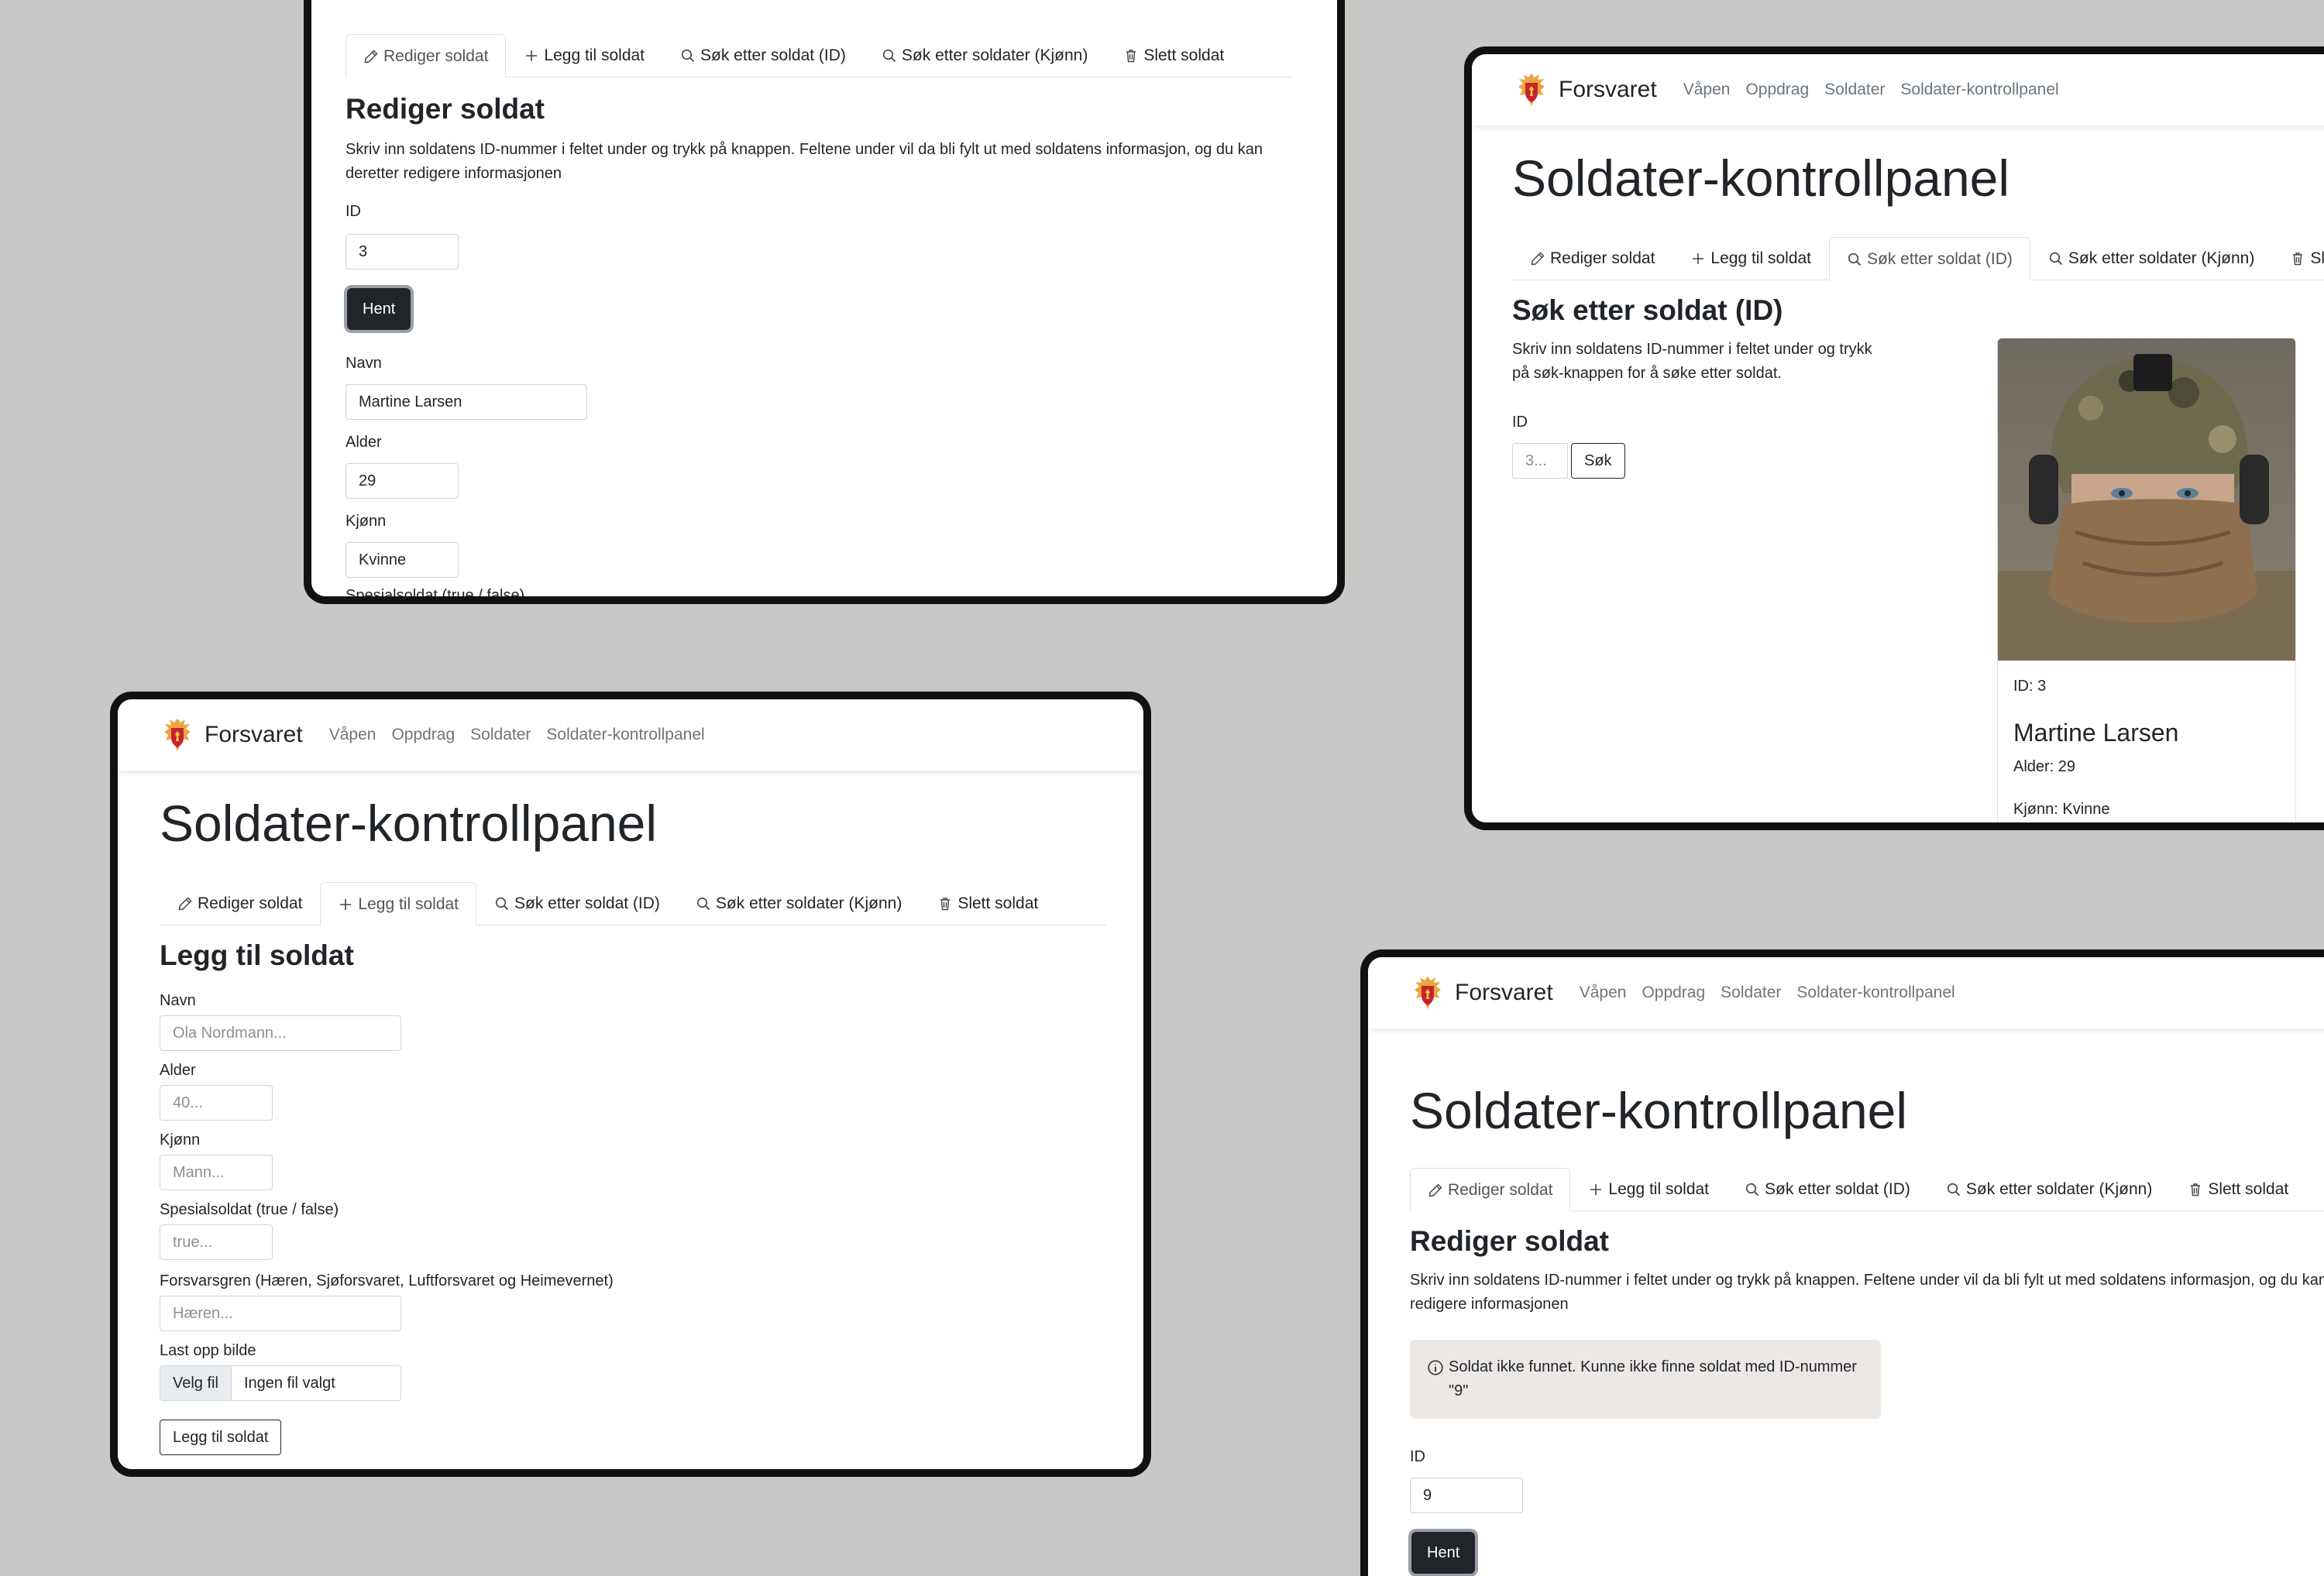 The height and width of the screenshot is (1576, 2324). Describe the element at coordinates (466, 402) in the screenshot. I see `name-input: Martine Larsen` at that location.